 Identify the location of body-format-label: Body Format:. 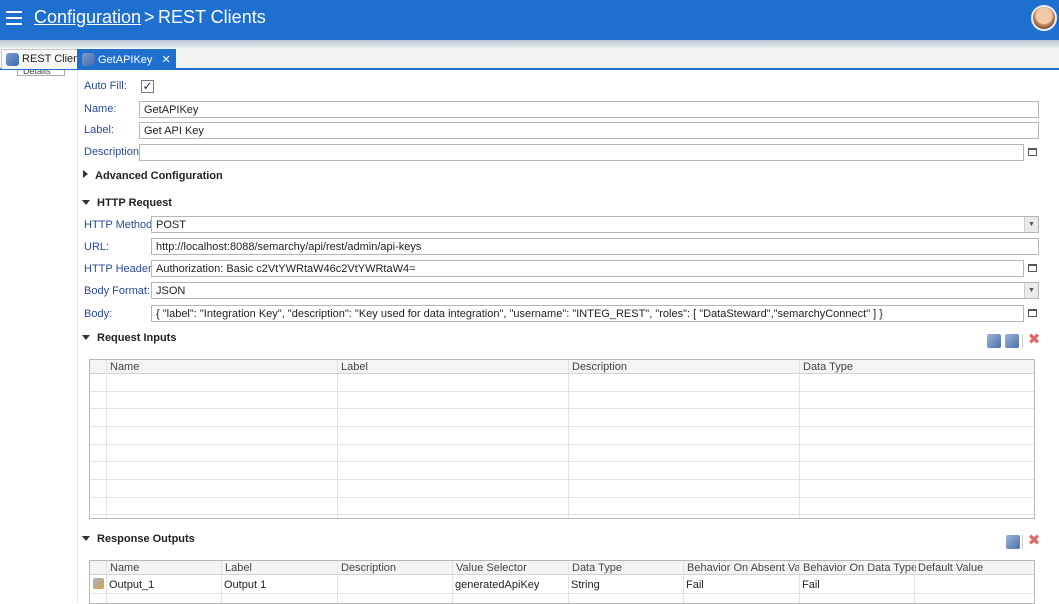
(117, 291).